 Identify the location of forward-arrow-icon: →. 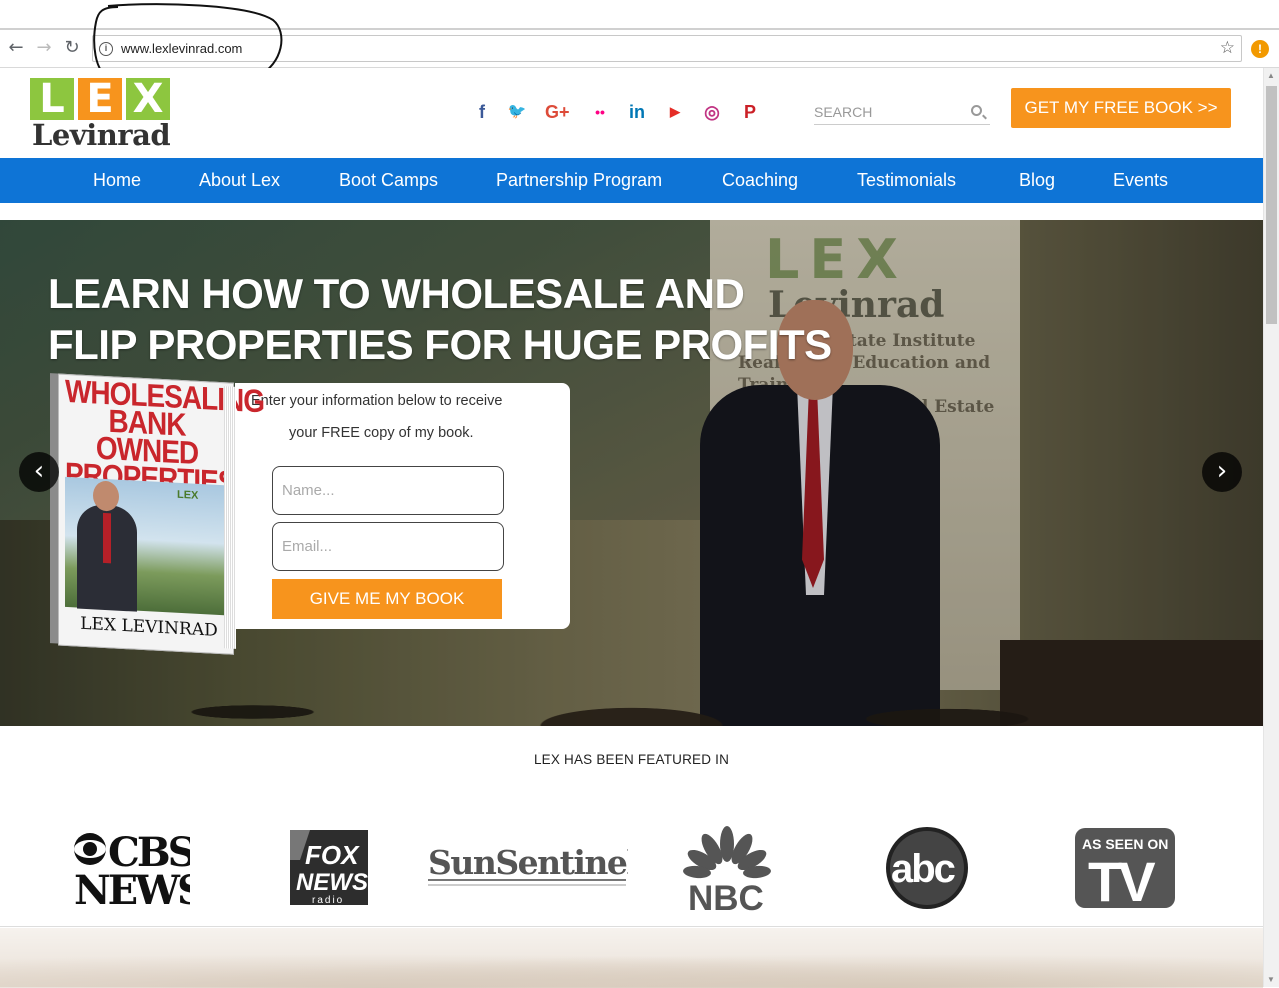
(44, 48).